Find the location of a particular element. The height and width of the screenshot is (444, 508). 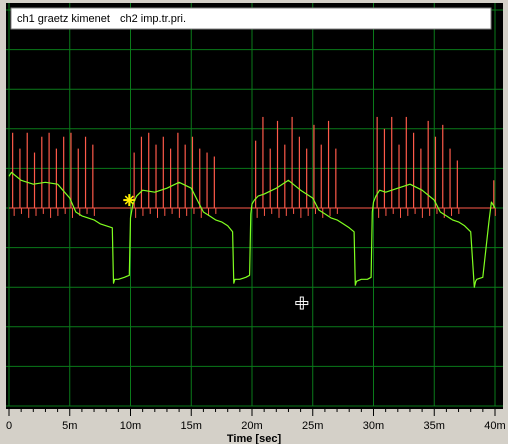

x-tick-label: 40m is located at coordinates (494, 426).